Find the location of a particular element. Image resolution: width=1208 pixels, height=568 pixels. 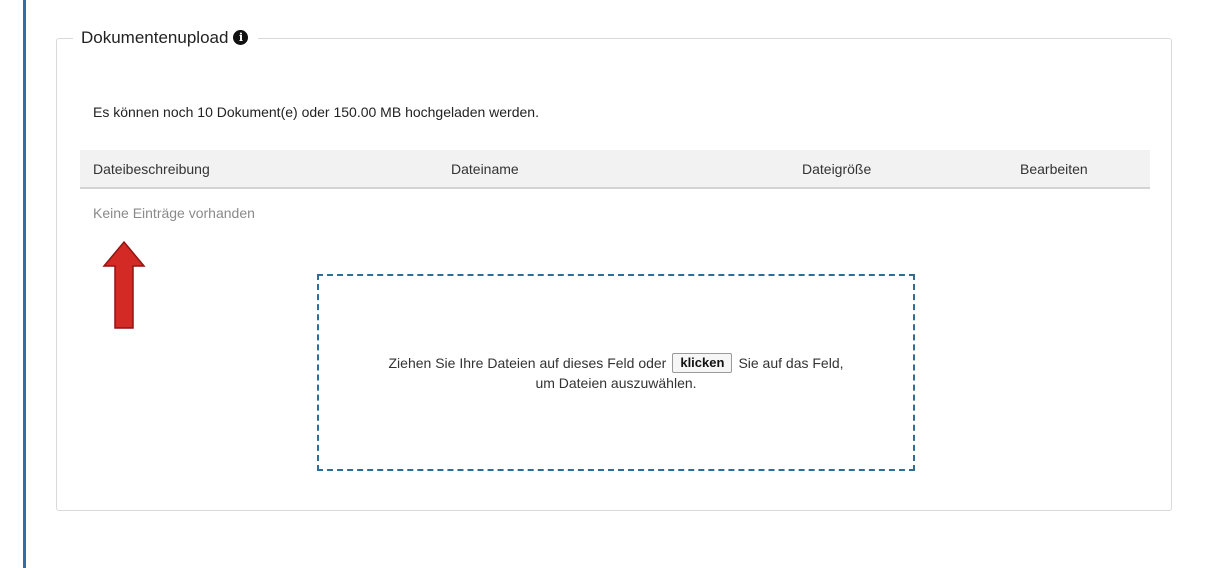

red-up-arrow-icon is located at coordinates (124, 284).